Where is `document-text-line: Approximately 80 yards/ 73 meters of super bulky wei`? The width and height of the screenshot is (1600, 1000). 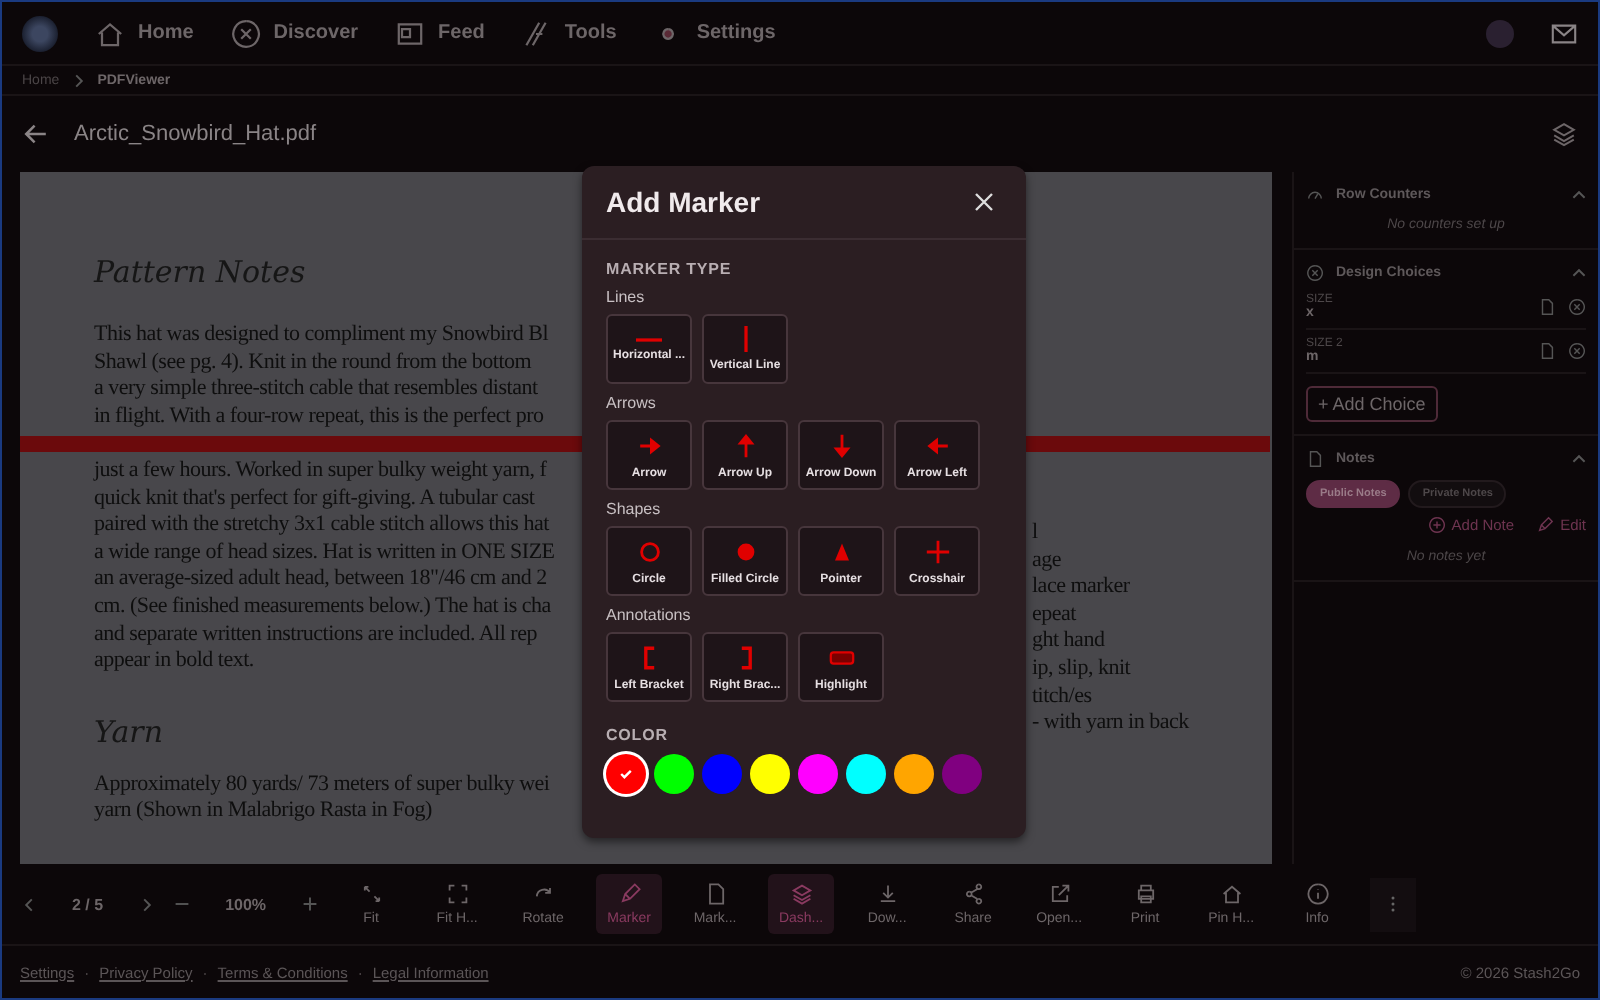 document-text-line: Approximately 80 yards/ 73 meters of super bulky wei is located at coordinates (323, 785).